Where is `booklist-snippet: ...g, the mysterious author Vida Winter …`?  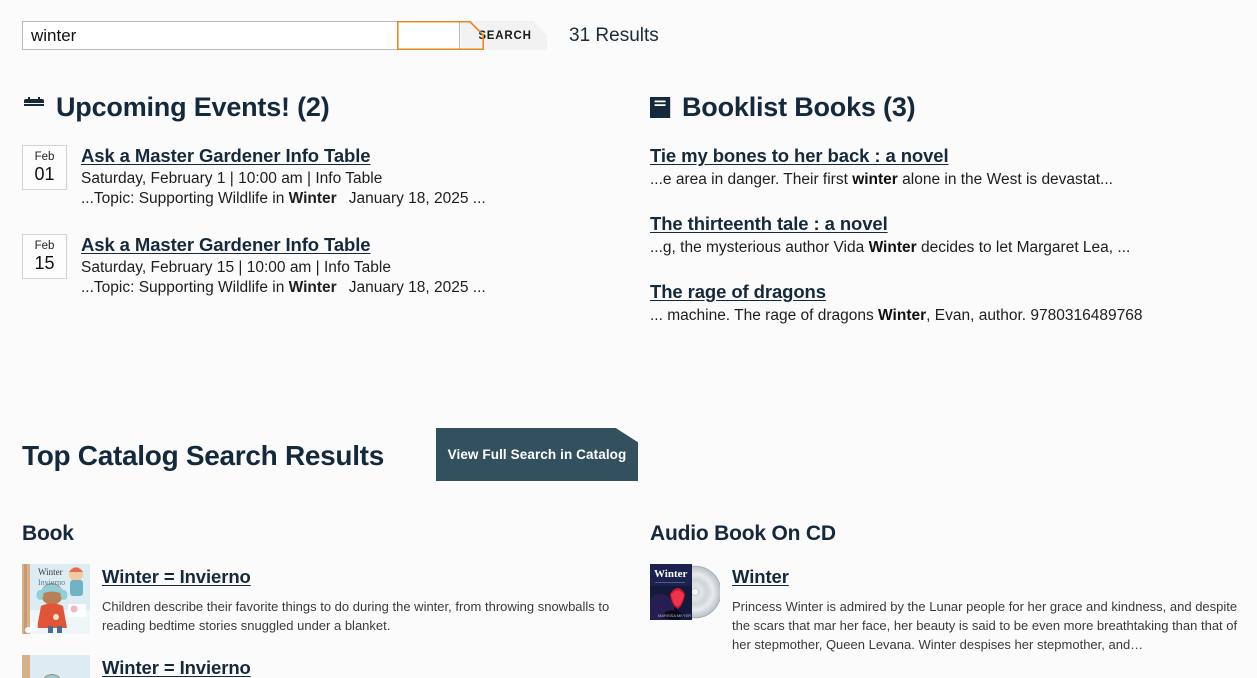 booklist-snippet: ...g, the mysterious author Vida Winter … is located at coordinates (945, 248).